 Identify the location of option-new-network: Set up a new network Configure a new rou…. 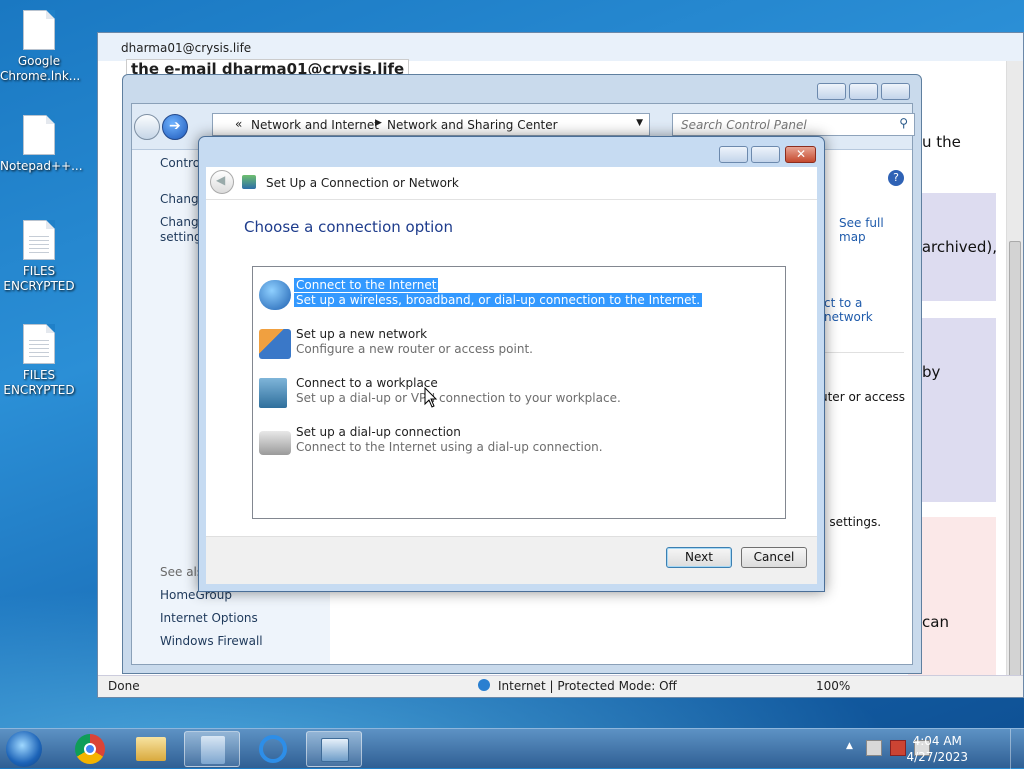
(519, 345).